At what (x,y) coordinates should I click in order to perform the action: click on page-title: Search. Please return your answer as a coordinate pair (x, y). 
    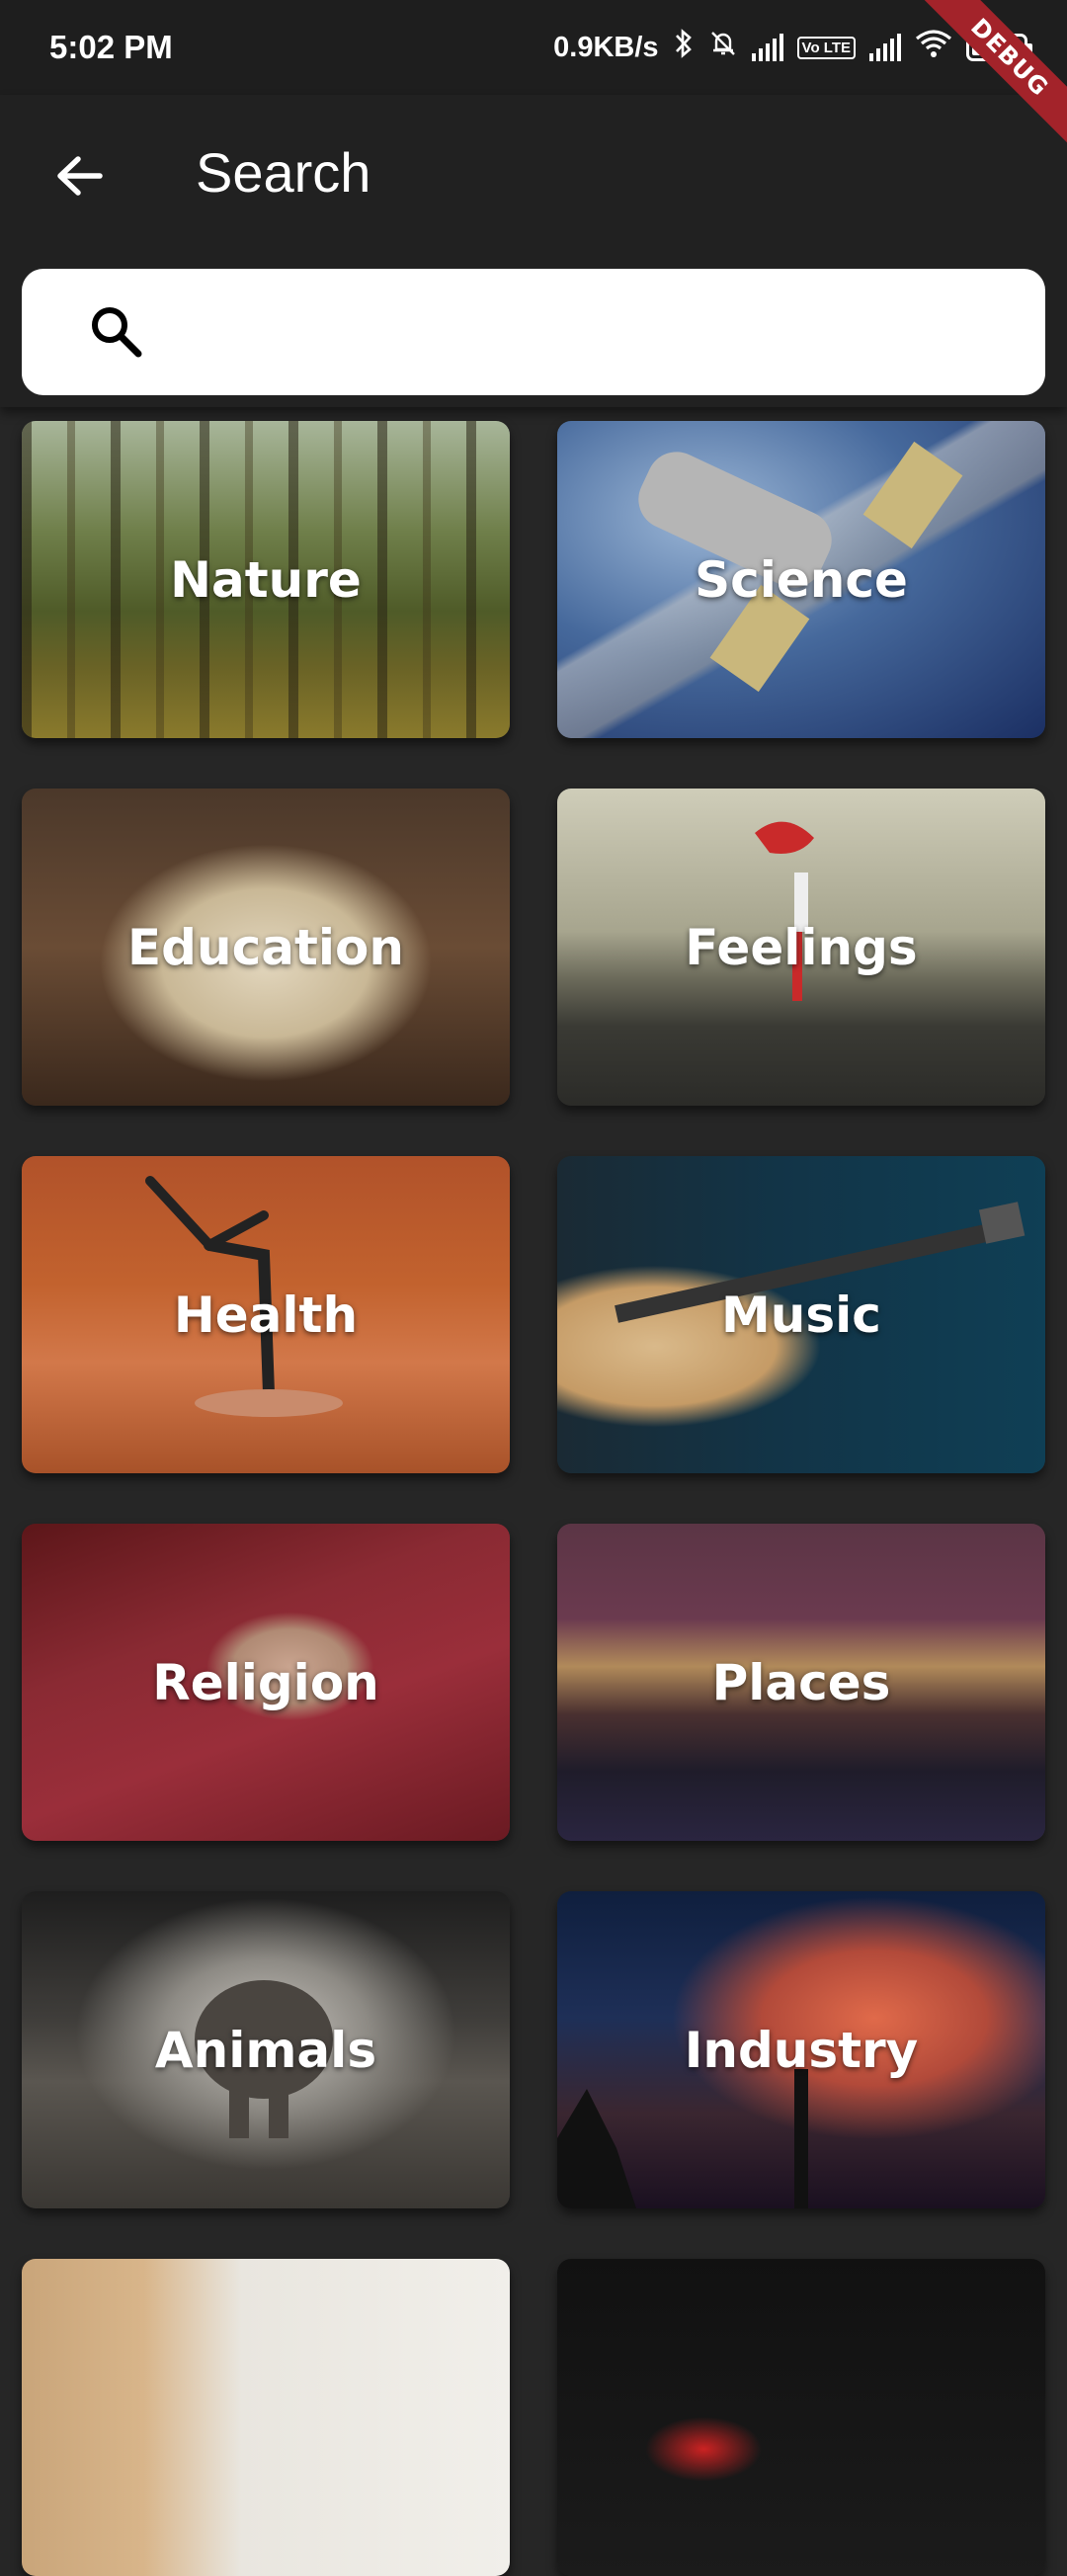
    Looking at the image, I should click on (283, 172).